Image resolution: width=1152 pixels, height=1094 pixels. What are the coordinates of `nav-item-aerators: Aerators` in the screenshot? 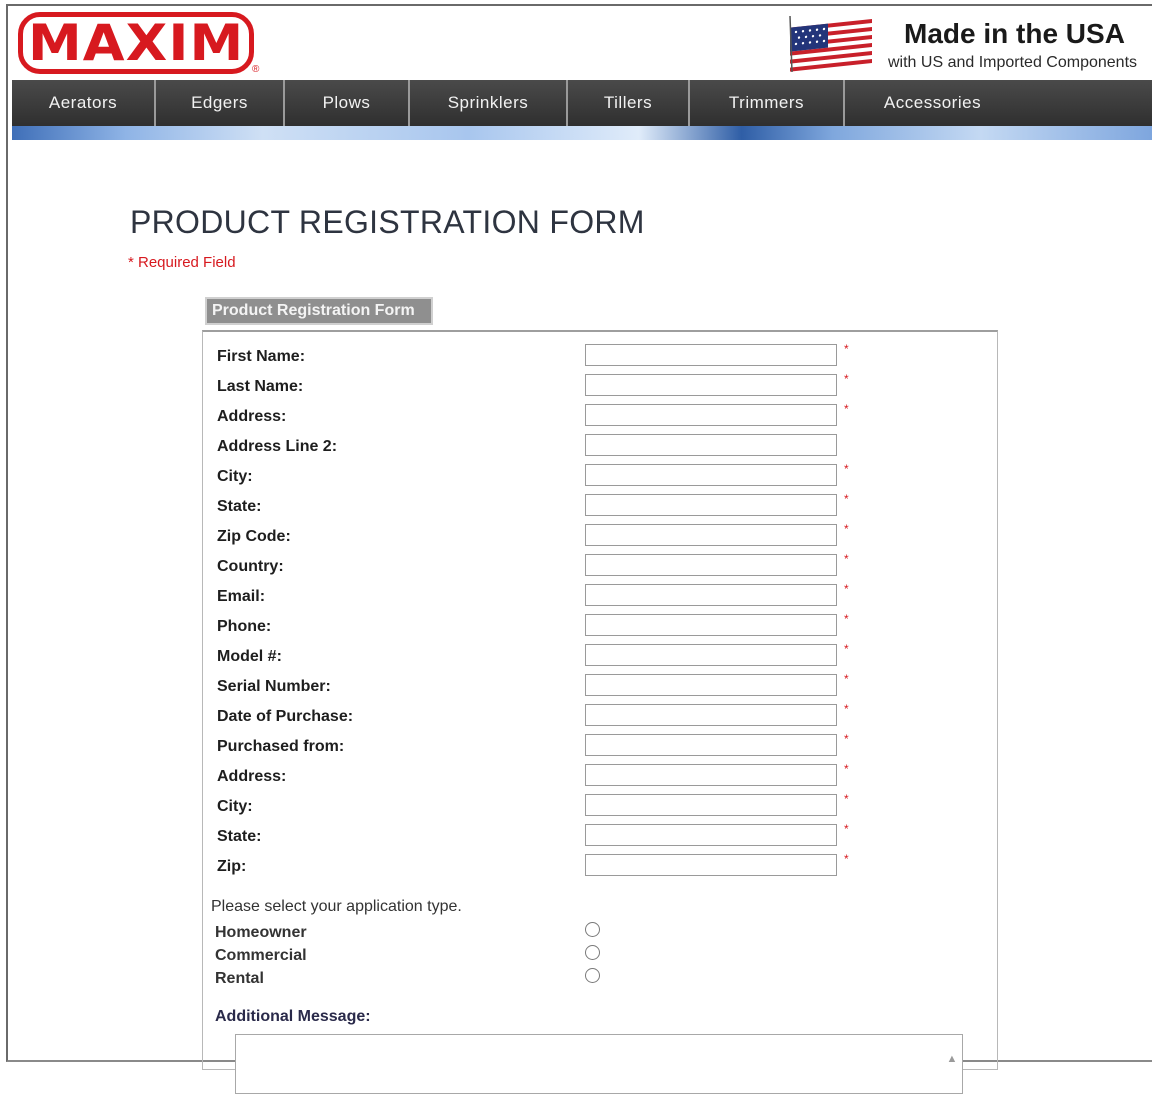 It's located at (84, 103).